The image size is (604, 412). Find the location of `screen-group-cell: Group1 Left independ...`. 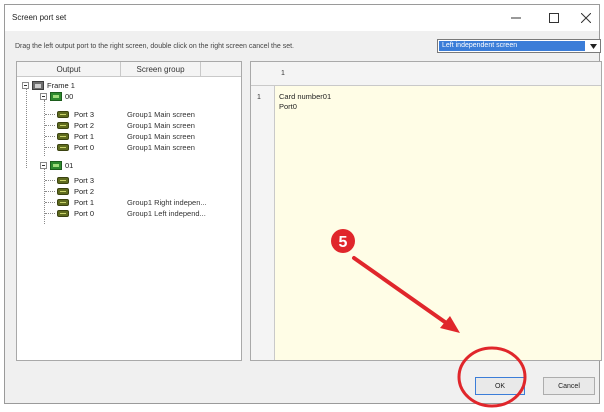

screen-group-cell: Group1 Left independ... is located at coordinates (166, 213).